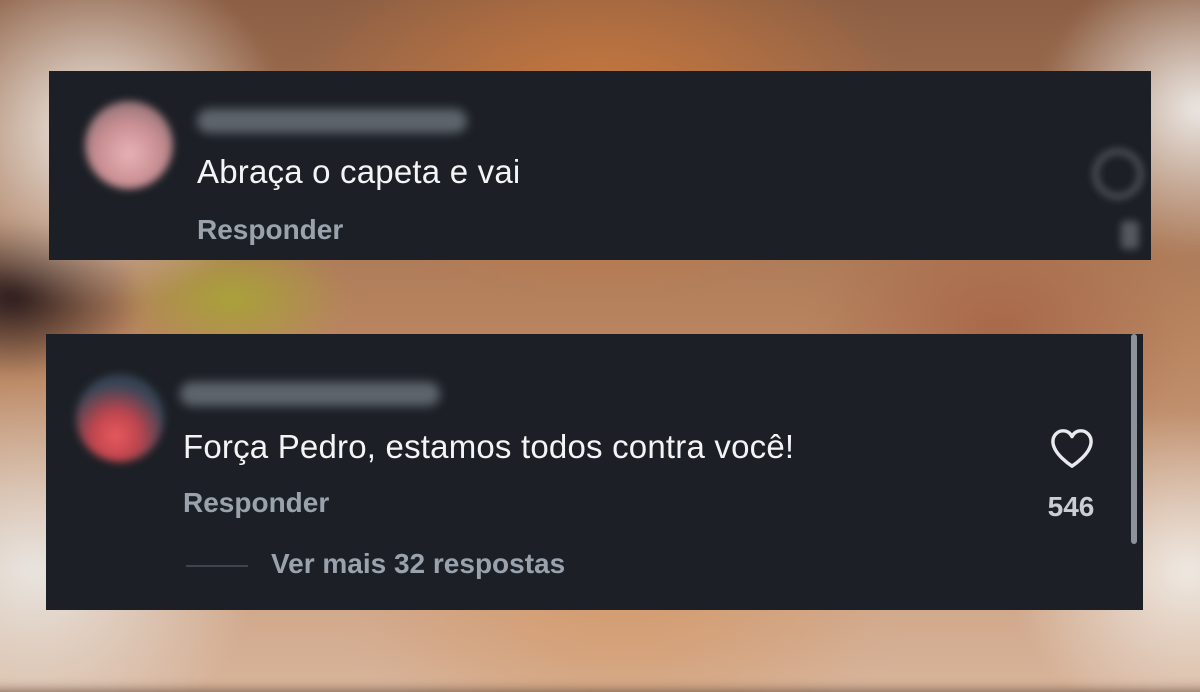  Describe the element at coordinates (418, 564) in the screenshot. I see `view-more-replies-button: Ver mais 32 respostas` at that location.